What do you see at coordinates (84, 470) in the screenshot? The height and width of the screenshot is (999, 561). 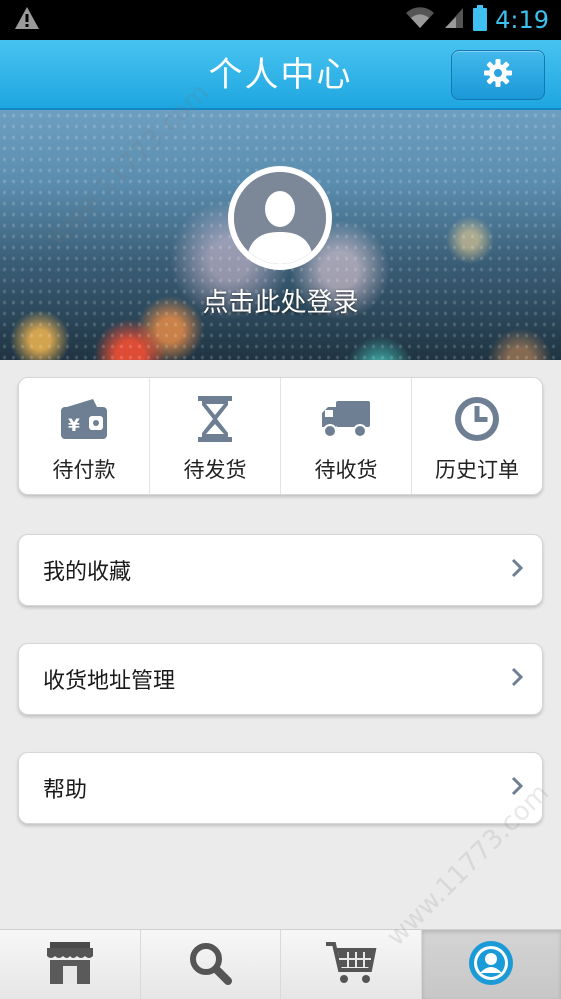 I see `order-label: 待付款` at bounding box center [84, 470].